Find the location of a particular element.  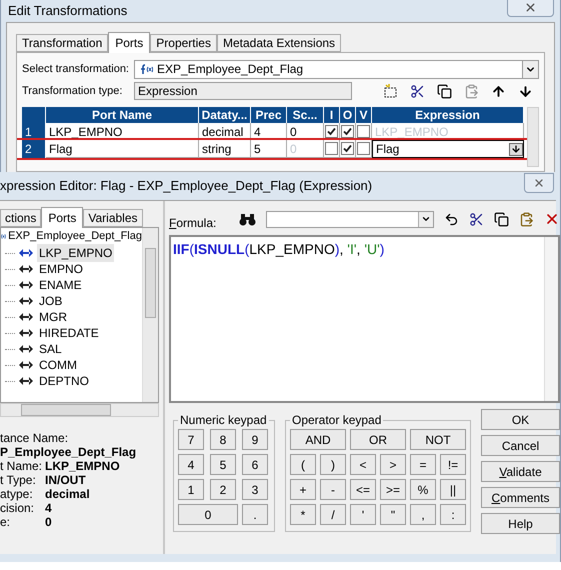

row-number: 2 is located at coordinates (34, 149).